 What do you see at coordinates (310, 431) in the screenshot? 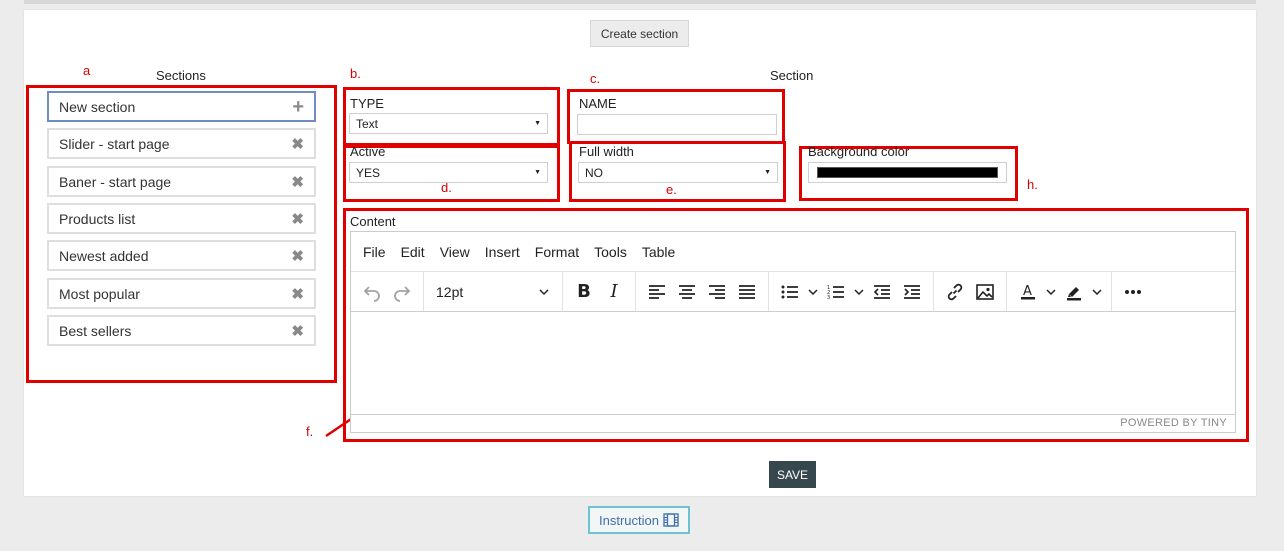
I see `annotation-f: f.` at bounding box center [310, 431].